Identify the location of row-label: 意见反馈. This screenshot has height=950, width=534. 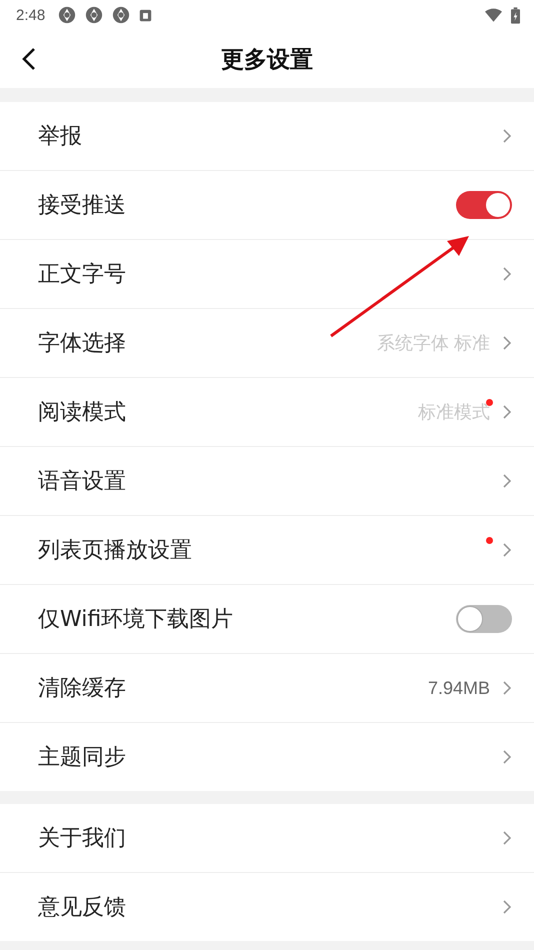
(82, 908).